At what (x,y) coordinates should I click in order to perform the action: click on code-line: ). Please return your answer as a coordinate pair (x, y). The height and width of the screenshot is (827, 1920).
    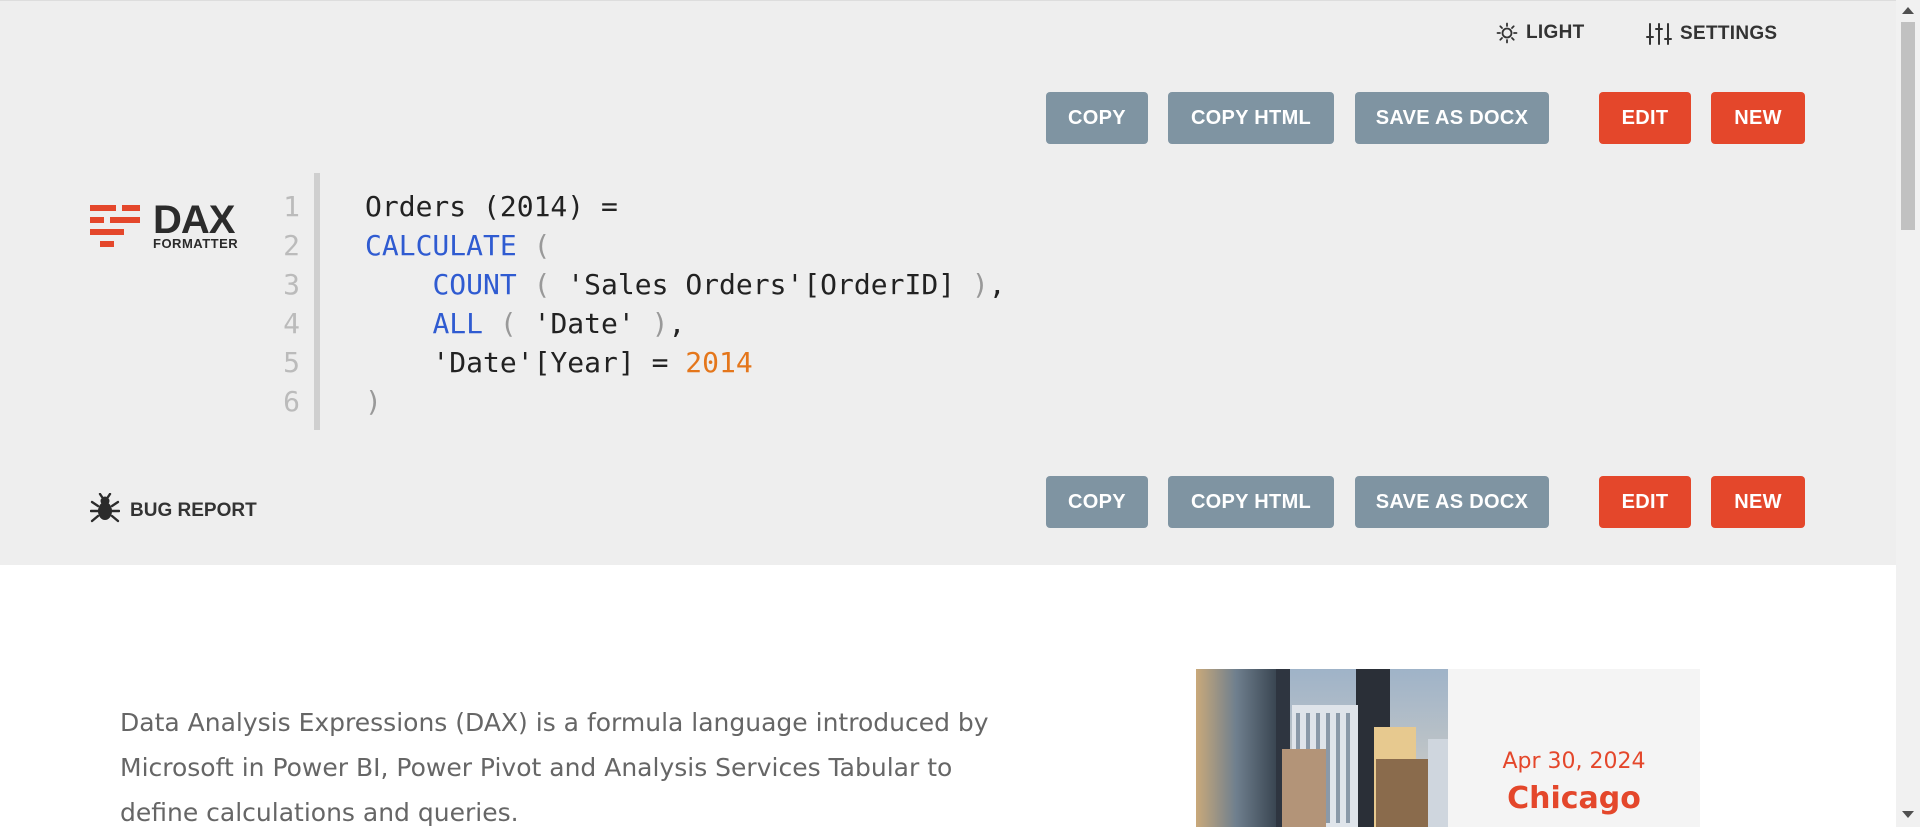
    Looking at the image, I should click on (373, 401).